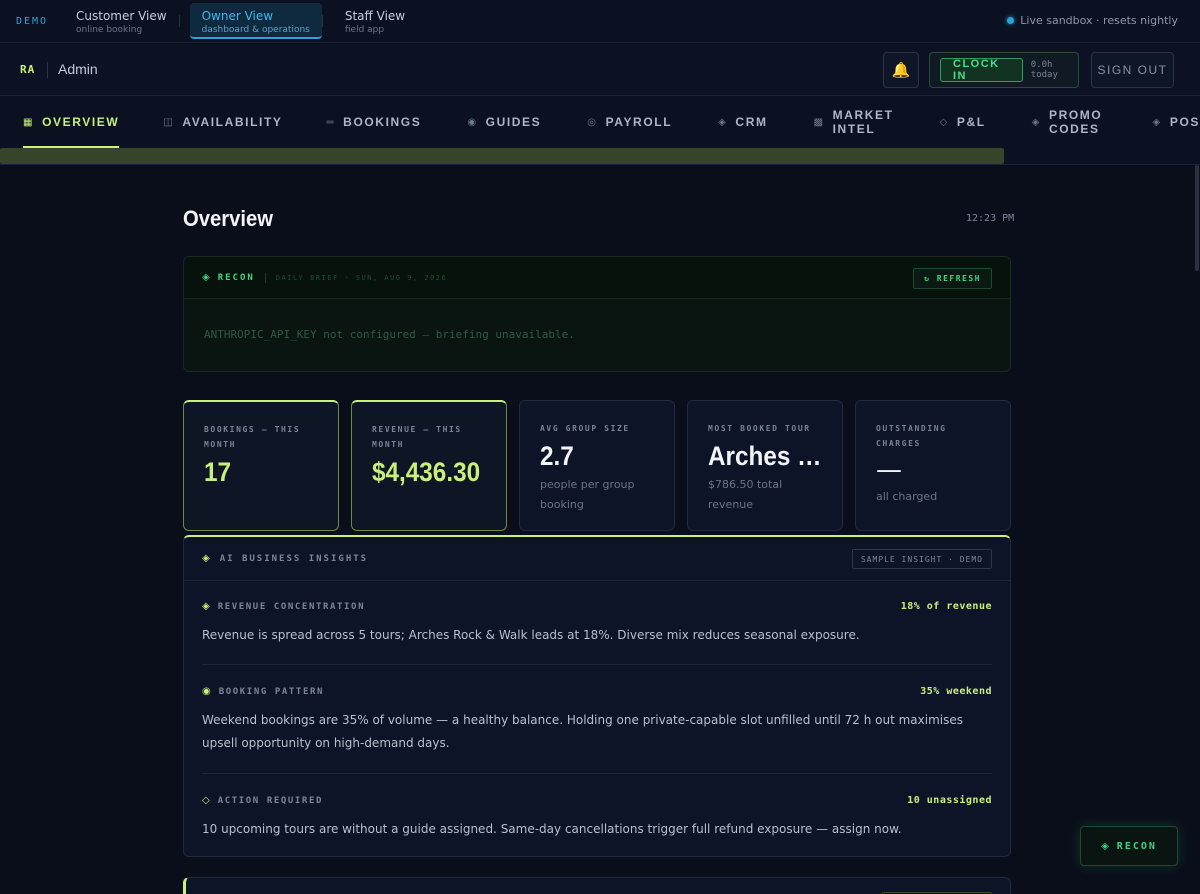 Image resolution: width=1200 pixels, height=894 pixels. Describe the element at coordinates (1136, 846) in the screenshot. I see `recon-floating-label: RECON` at that location.